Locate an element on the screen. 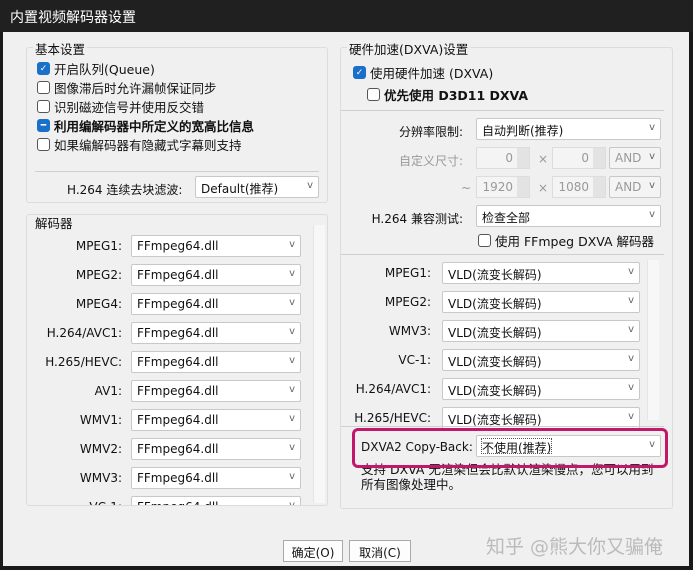 The width and height of the screenshot is (693, 570). use-hw-accel-checkbox: ✓ 使用硬件加速 (DXVA) is located at coordinates (423, 72).